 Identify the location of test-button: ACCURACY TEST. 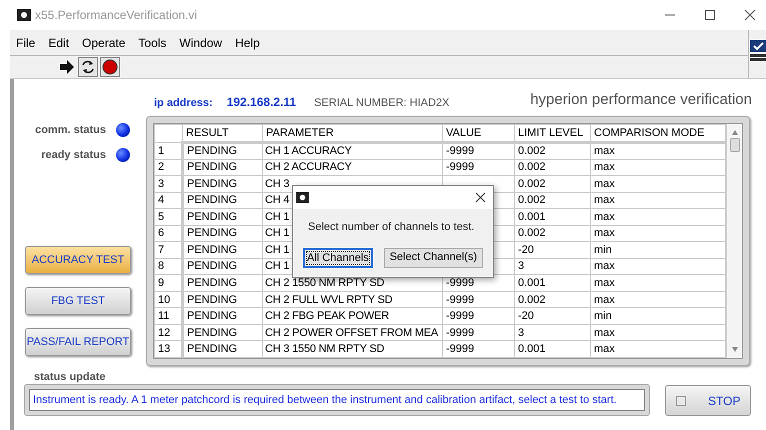
(78, 260).